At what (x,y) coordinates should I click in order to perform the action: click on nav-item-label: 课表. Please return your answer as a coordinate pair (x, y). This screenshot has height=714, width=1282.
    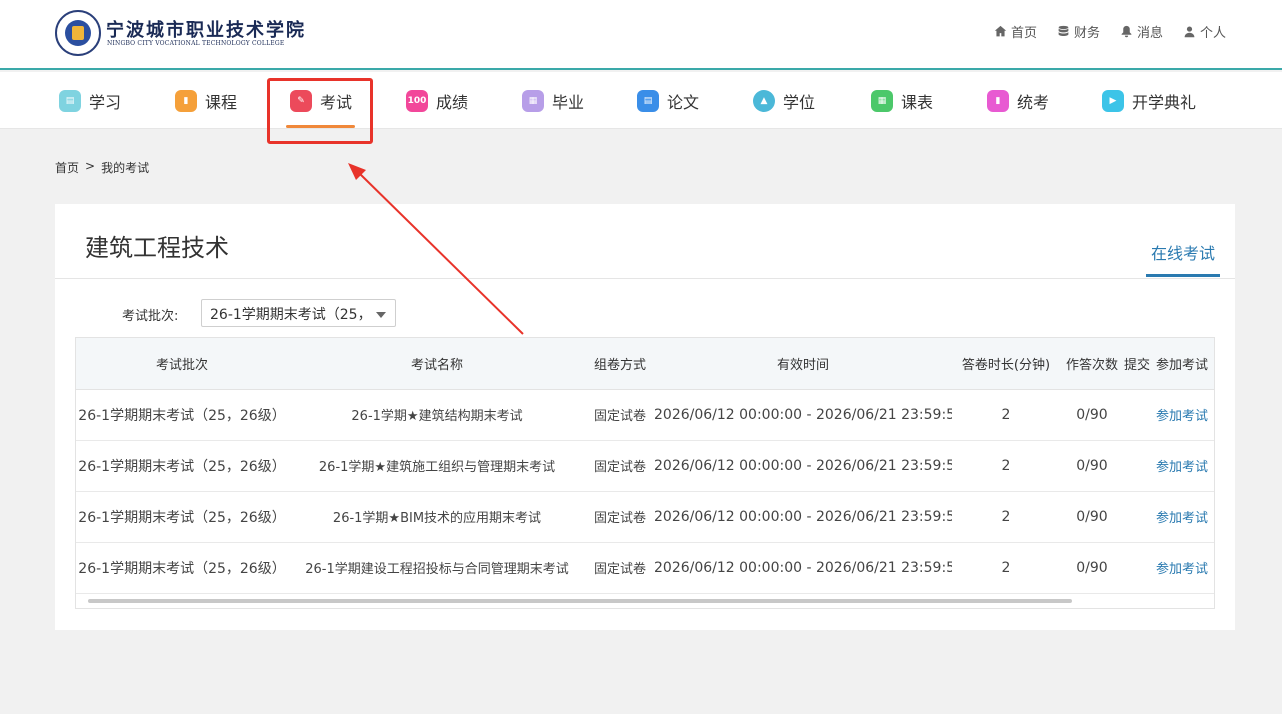
    Looking at the image, I should click on (917, 102).